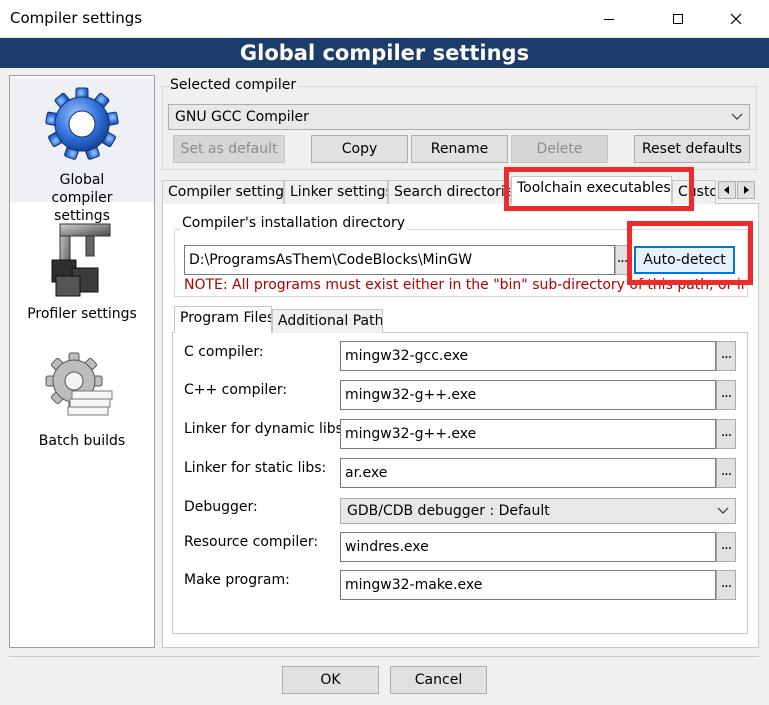 The image size is (769, 705). What do you see at coordinates (223, 192) in the screenshot?
I see `tab-compiler-settings: Compiler settings` at bounding box center [223, 192].